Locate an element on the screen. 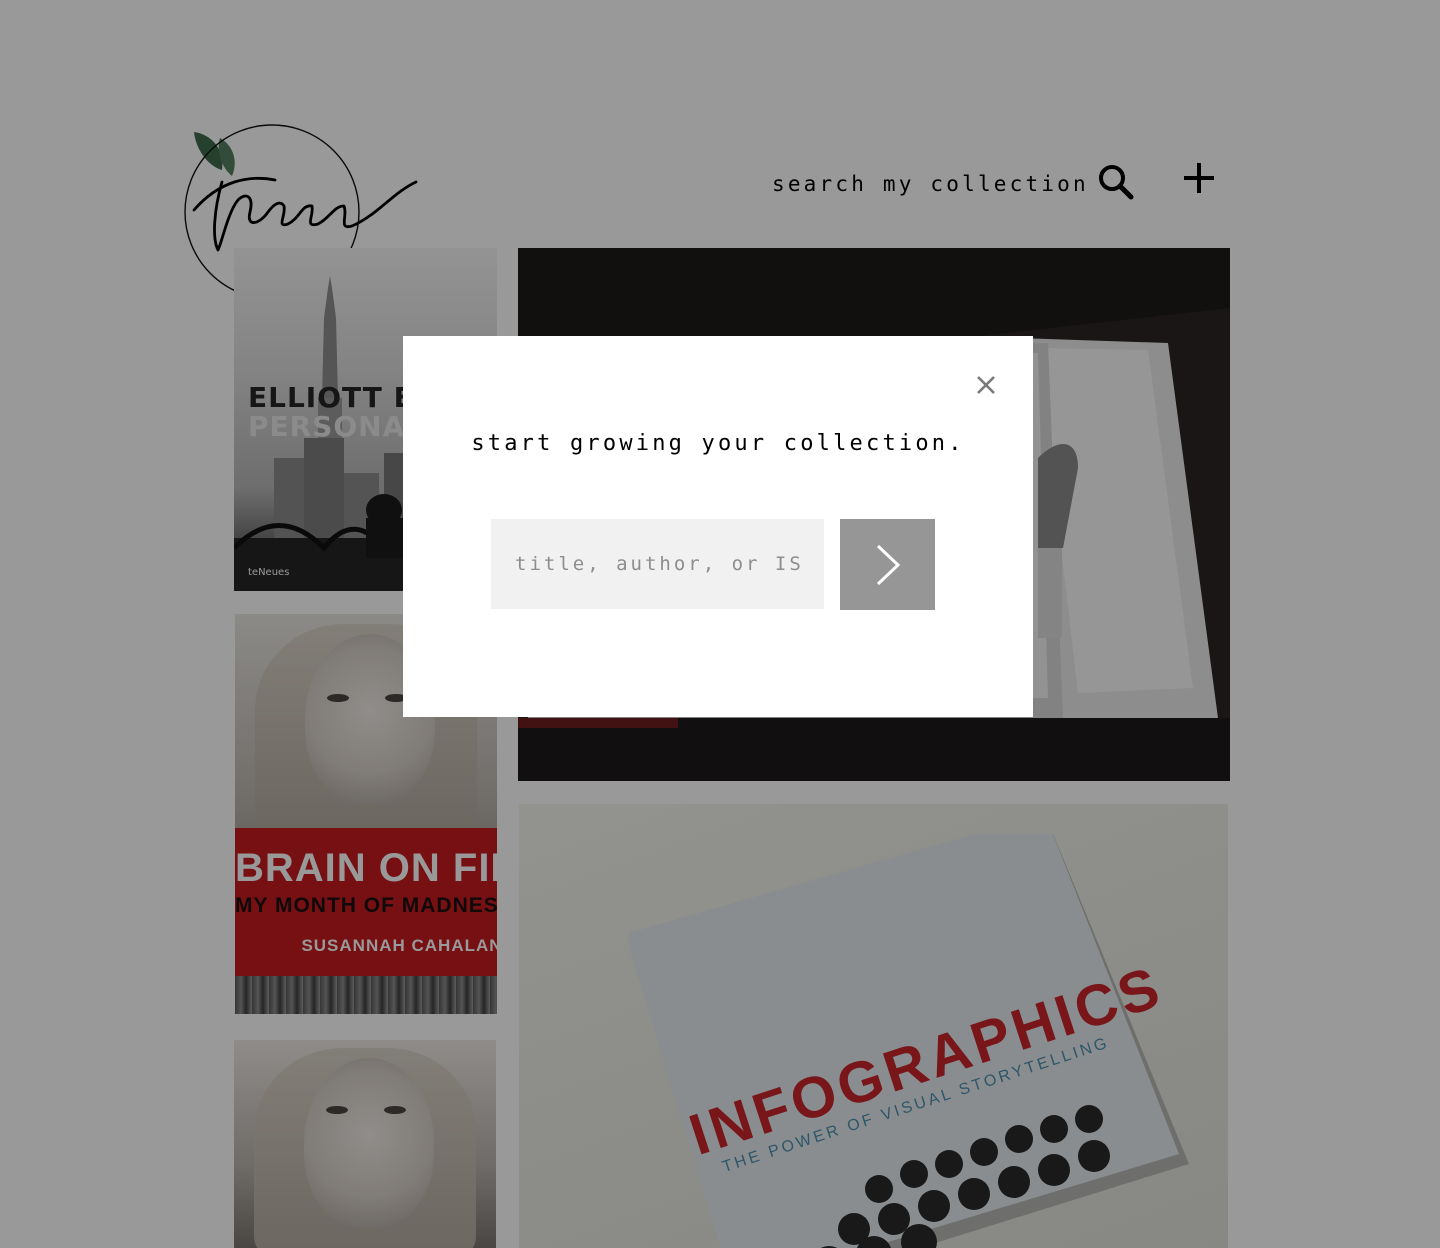  chevron-right-icon is located at coordinates (888, 564).